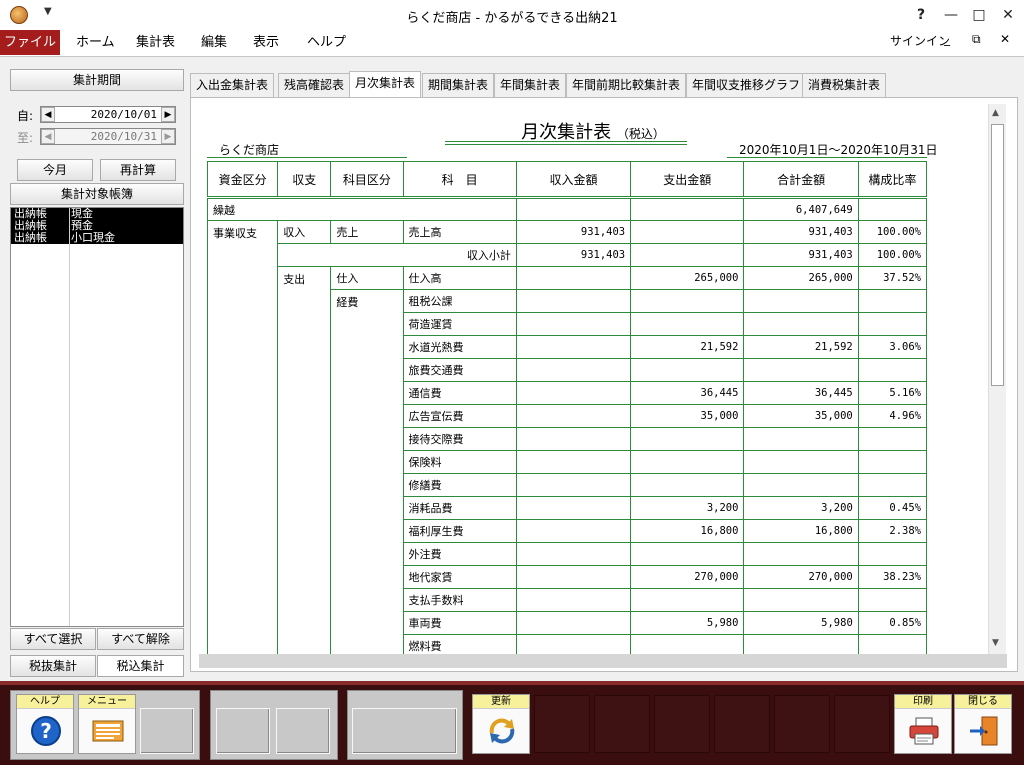  What do you see at coordinates (997, 255) in the screenshot?
I see `scroll-thumb` at bounding box center [997, 255].